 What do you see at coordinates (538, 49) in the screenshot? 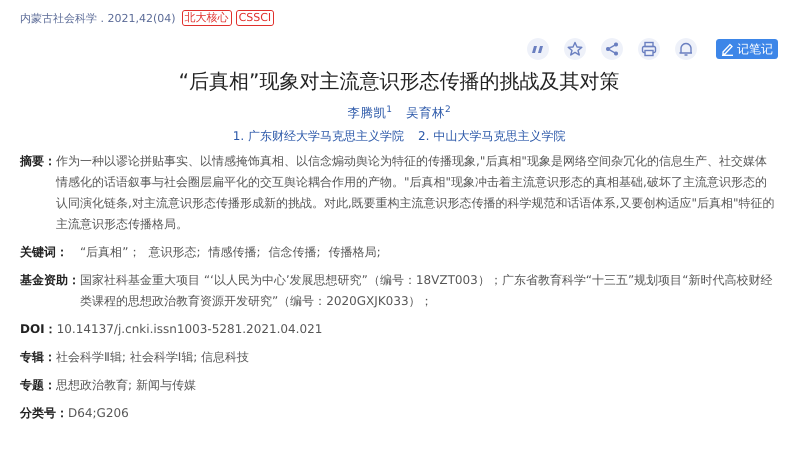
I see `quote-icon` at bounding box center [538, 49].